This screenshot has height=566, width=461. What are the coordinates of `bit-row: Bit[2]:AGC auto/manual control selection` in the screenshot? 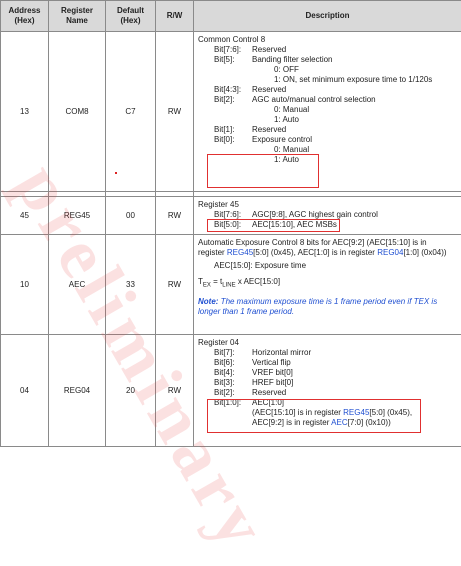 It's located at (327, 100).